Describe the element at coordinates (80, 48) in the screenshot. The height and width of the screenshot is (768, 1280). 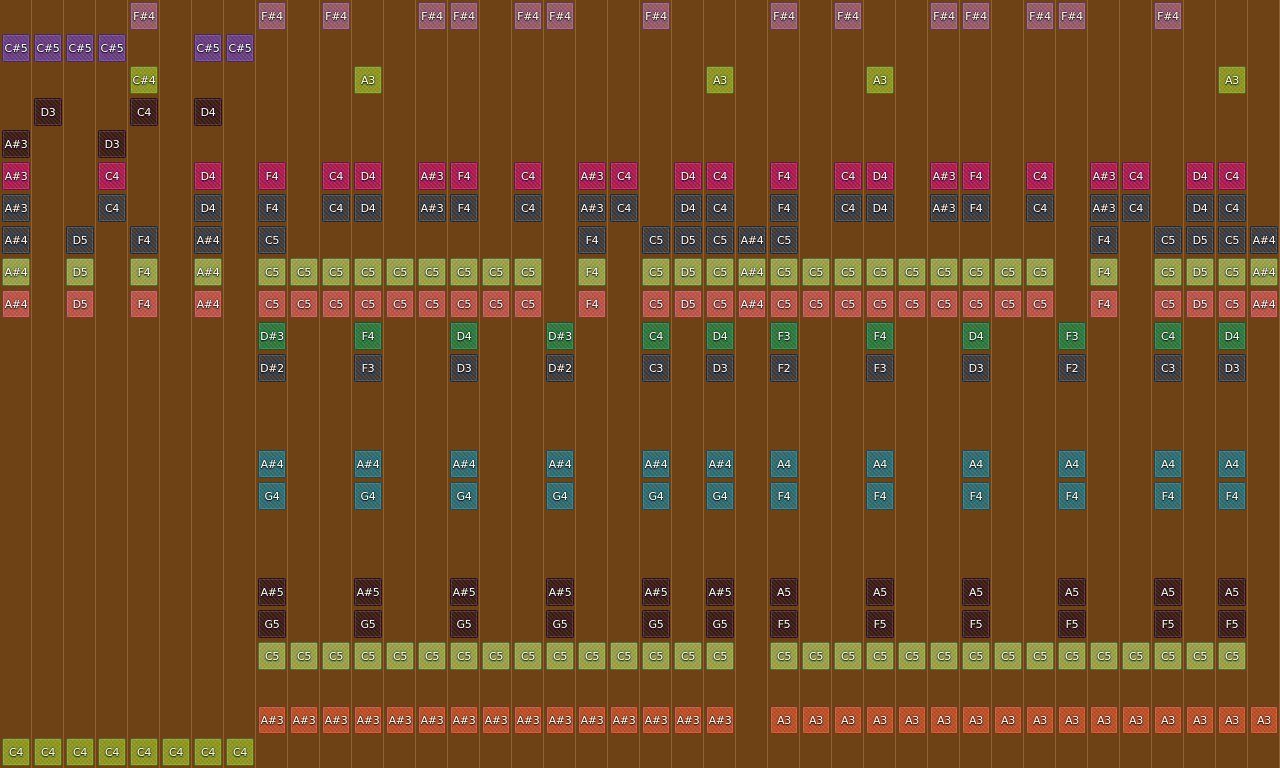
I see `note-block: C#5` at that location.